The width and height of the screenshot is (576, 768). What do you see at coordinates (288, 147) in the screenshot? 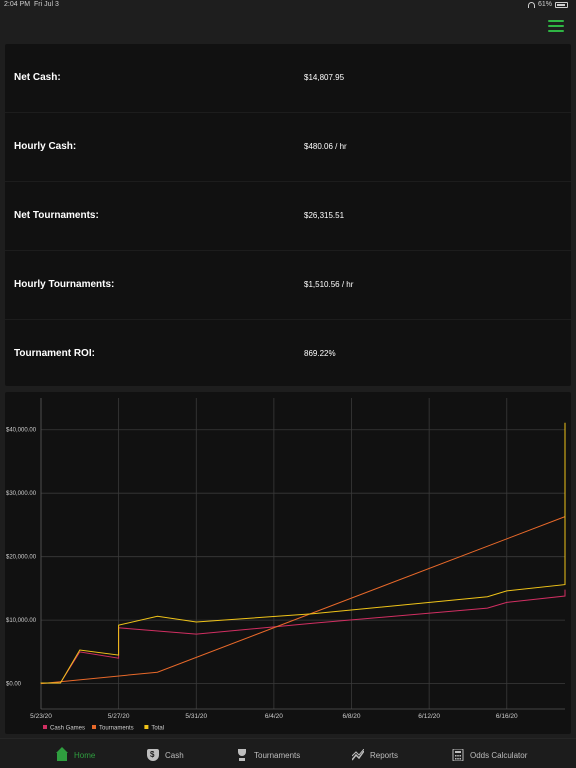
I see `stat-row-hourly-cash: Hourly Cash: $480.06 / hr` at bounding box center [288, 147].